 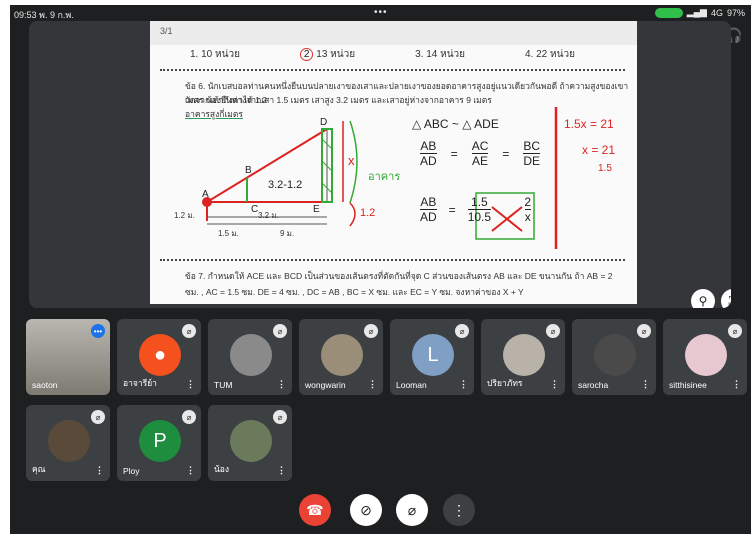 What do you see at coordinates (248, 170) in the screenshot?
I see `label-b: B` at bounding box center [248, 170].